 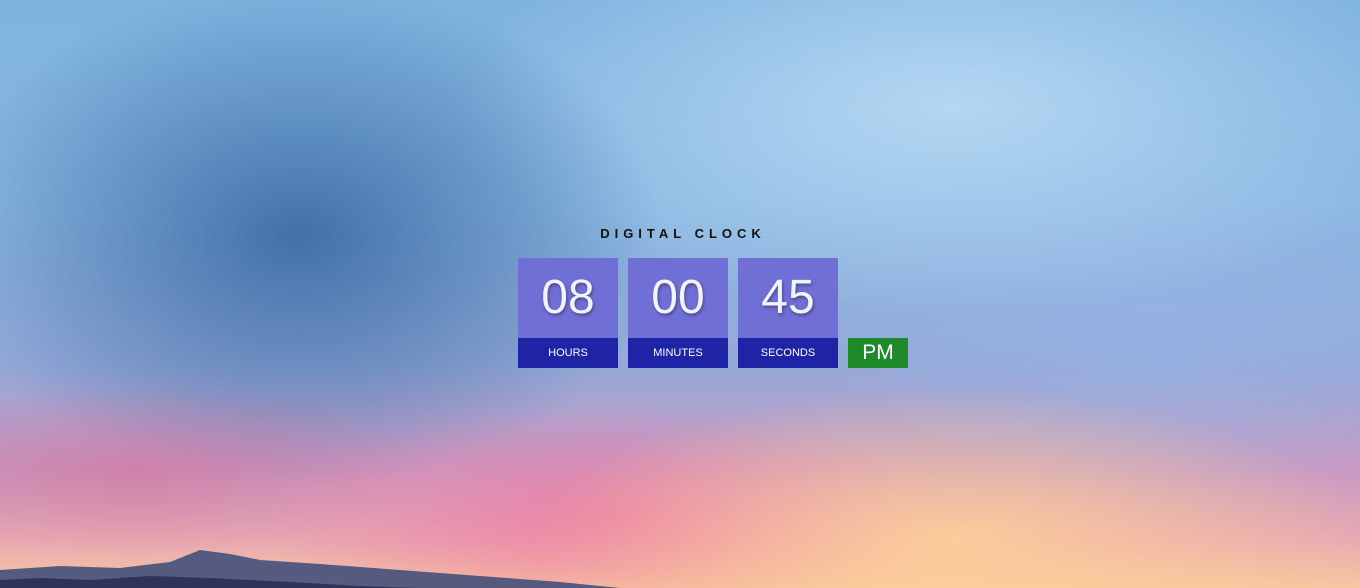 I want to click on clock-title: DIGITAL CLOCK, so click(x=683, y=233).